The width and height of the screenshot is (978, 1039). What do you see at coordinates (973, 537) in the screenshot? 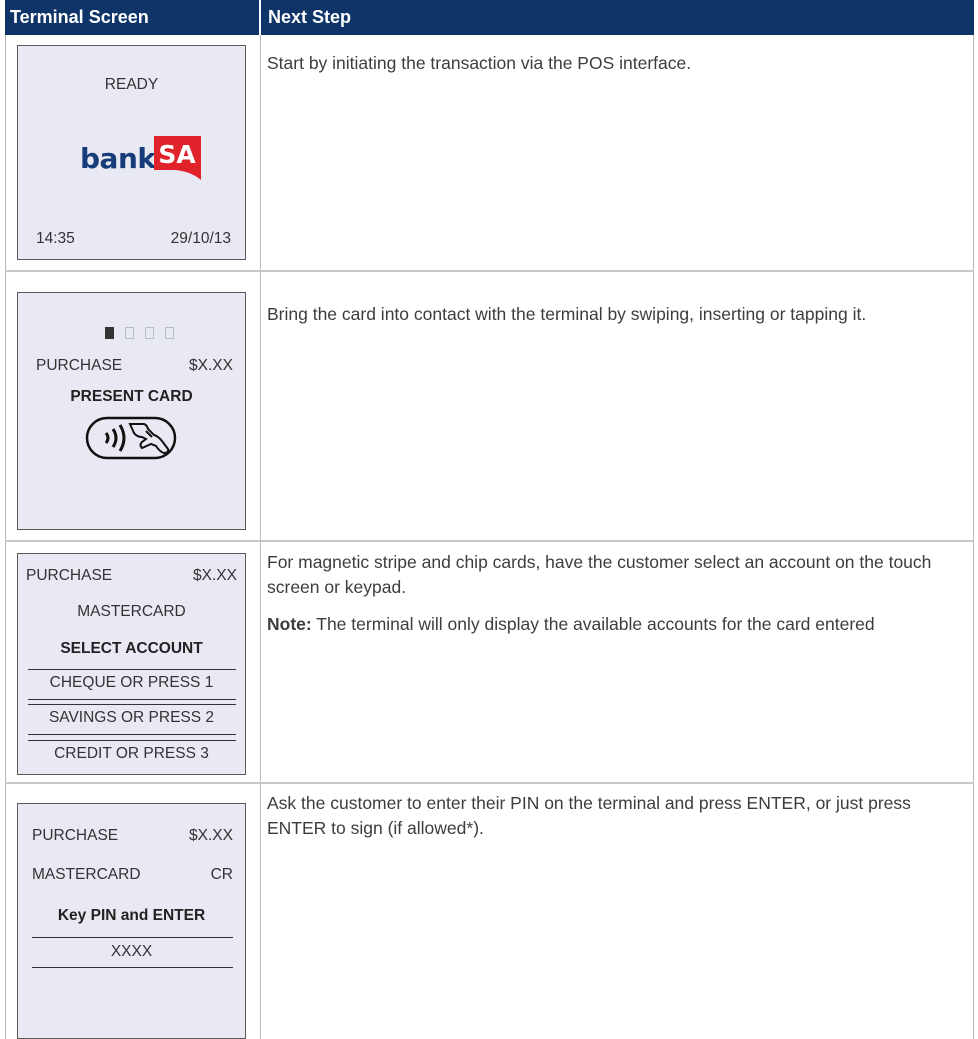
I see `table-border-right` at bounding box center [973, 537].